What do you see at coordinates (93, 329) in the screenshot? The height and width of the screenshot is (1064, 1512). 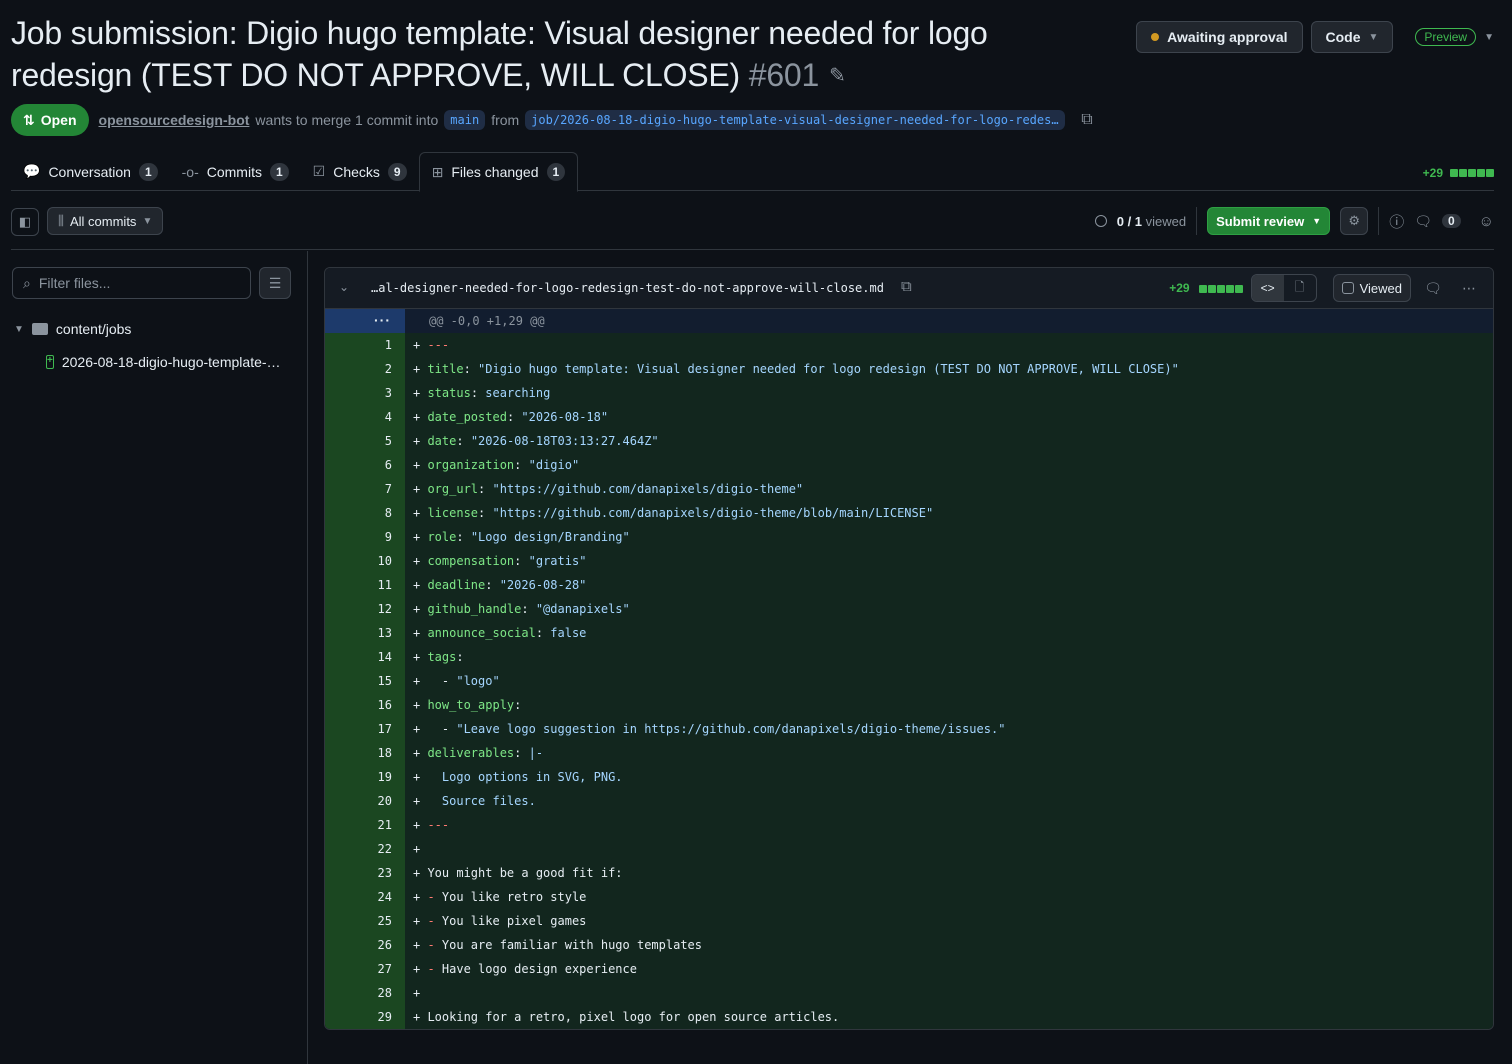 I see `directory-label: content/jobs` at bounding box center [93, 329].